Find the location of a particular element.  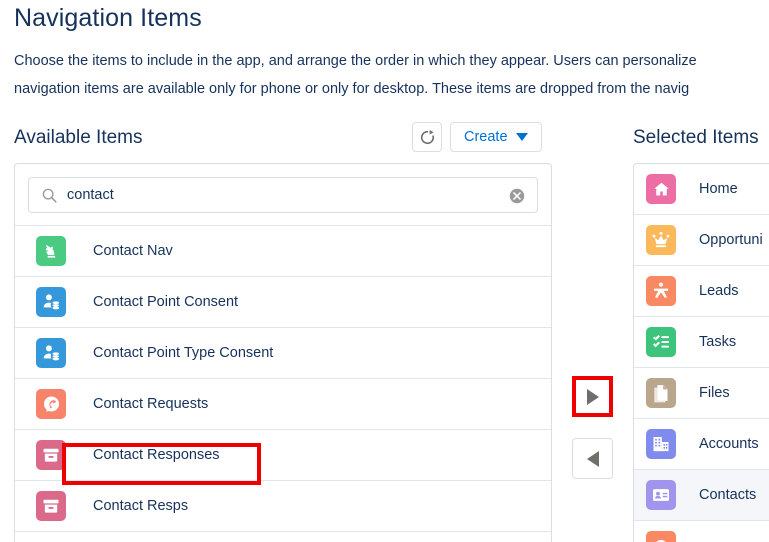

list-item-label: Contact Point Consent is located at coordinates (166, 302).